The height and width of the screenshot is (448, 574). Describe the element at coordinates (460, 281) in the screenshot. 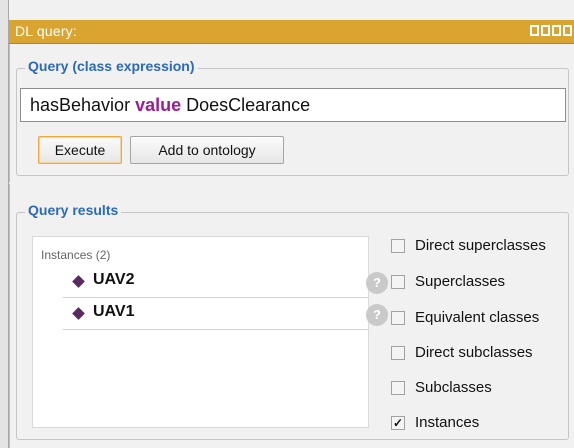

I see `option-label: Superclasses` at that location.